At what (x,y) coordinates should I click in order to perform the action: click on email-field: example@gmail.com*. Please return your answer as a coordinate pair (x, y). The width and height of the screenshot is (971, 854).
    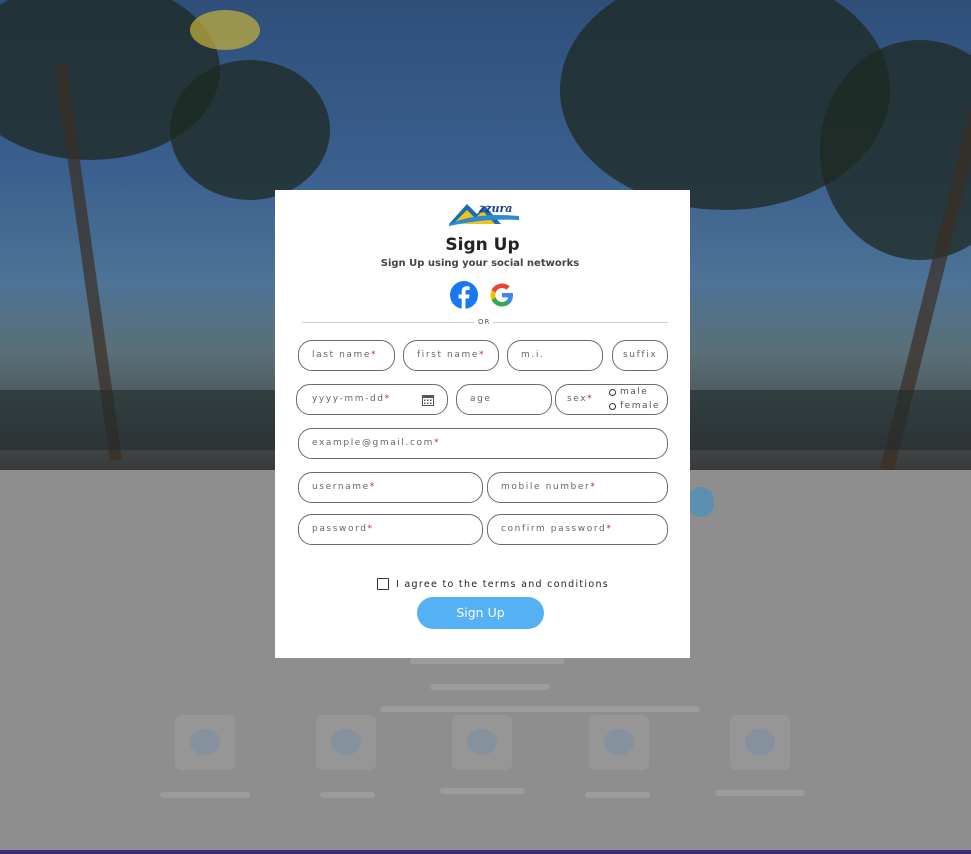
    Looking at the image, I should click on (483, 443).